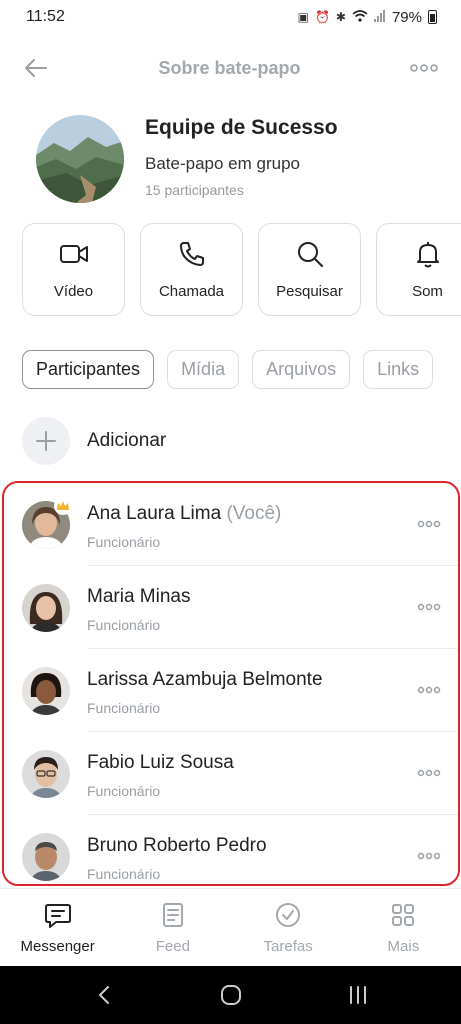 Image resolution: width=461 pixels, height=1024 pixels. Describe the element at coordinates (57, 916) in the screenshot. I see `chat-icon` at that location.